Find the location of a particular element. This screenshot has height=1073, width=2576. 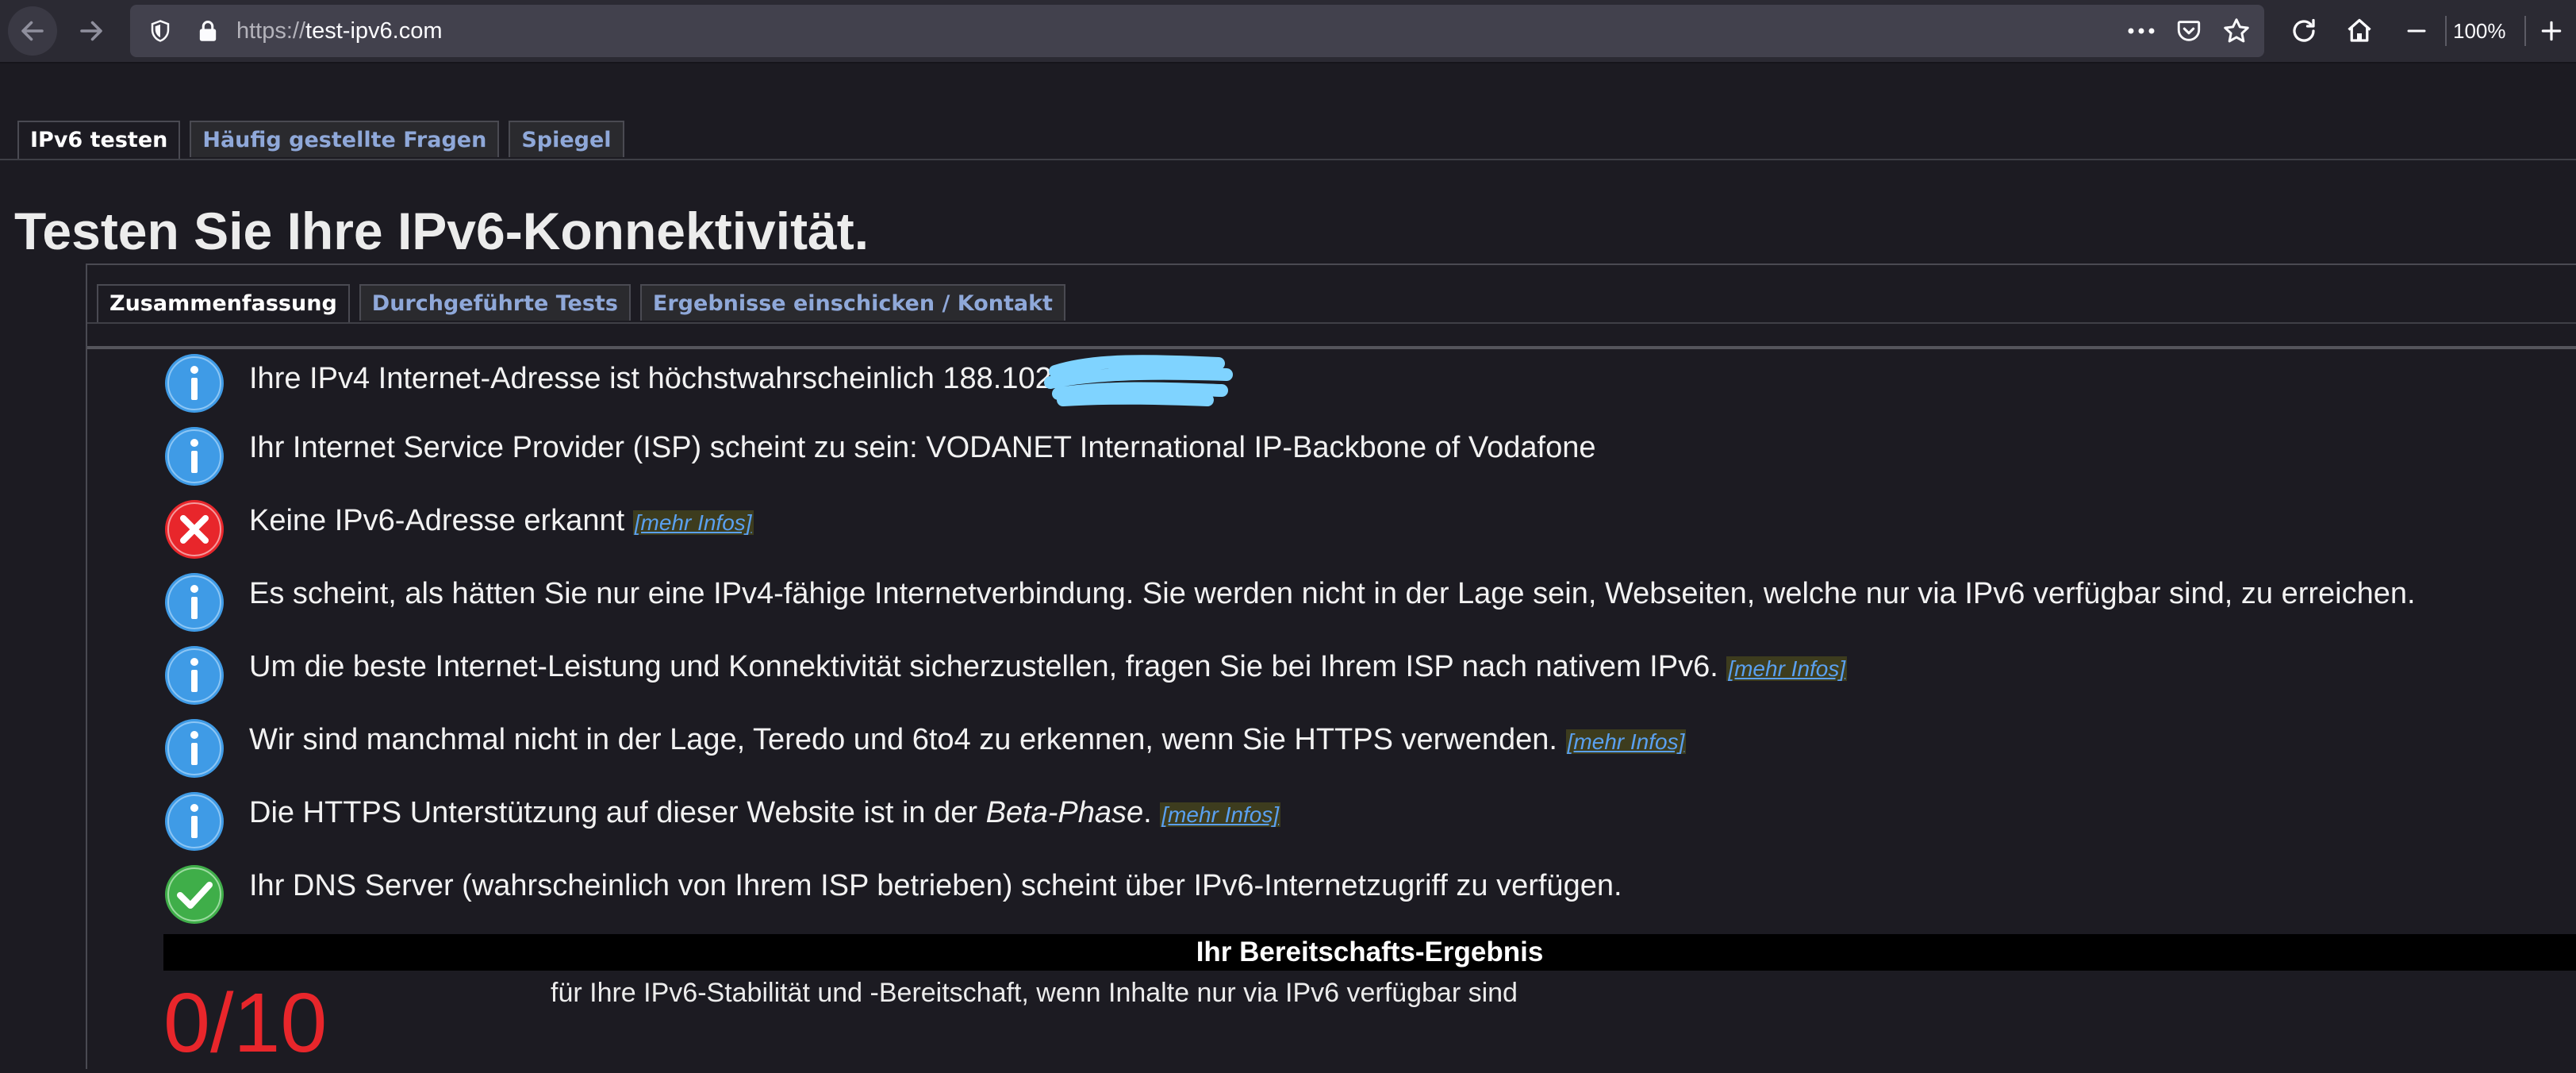

tab-tests-run: Durchgeführte Tests is located at coordinates (495, 302).